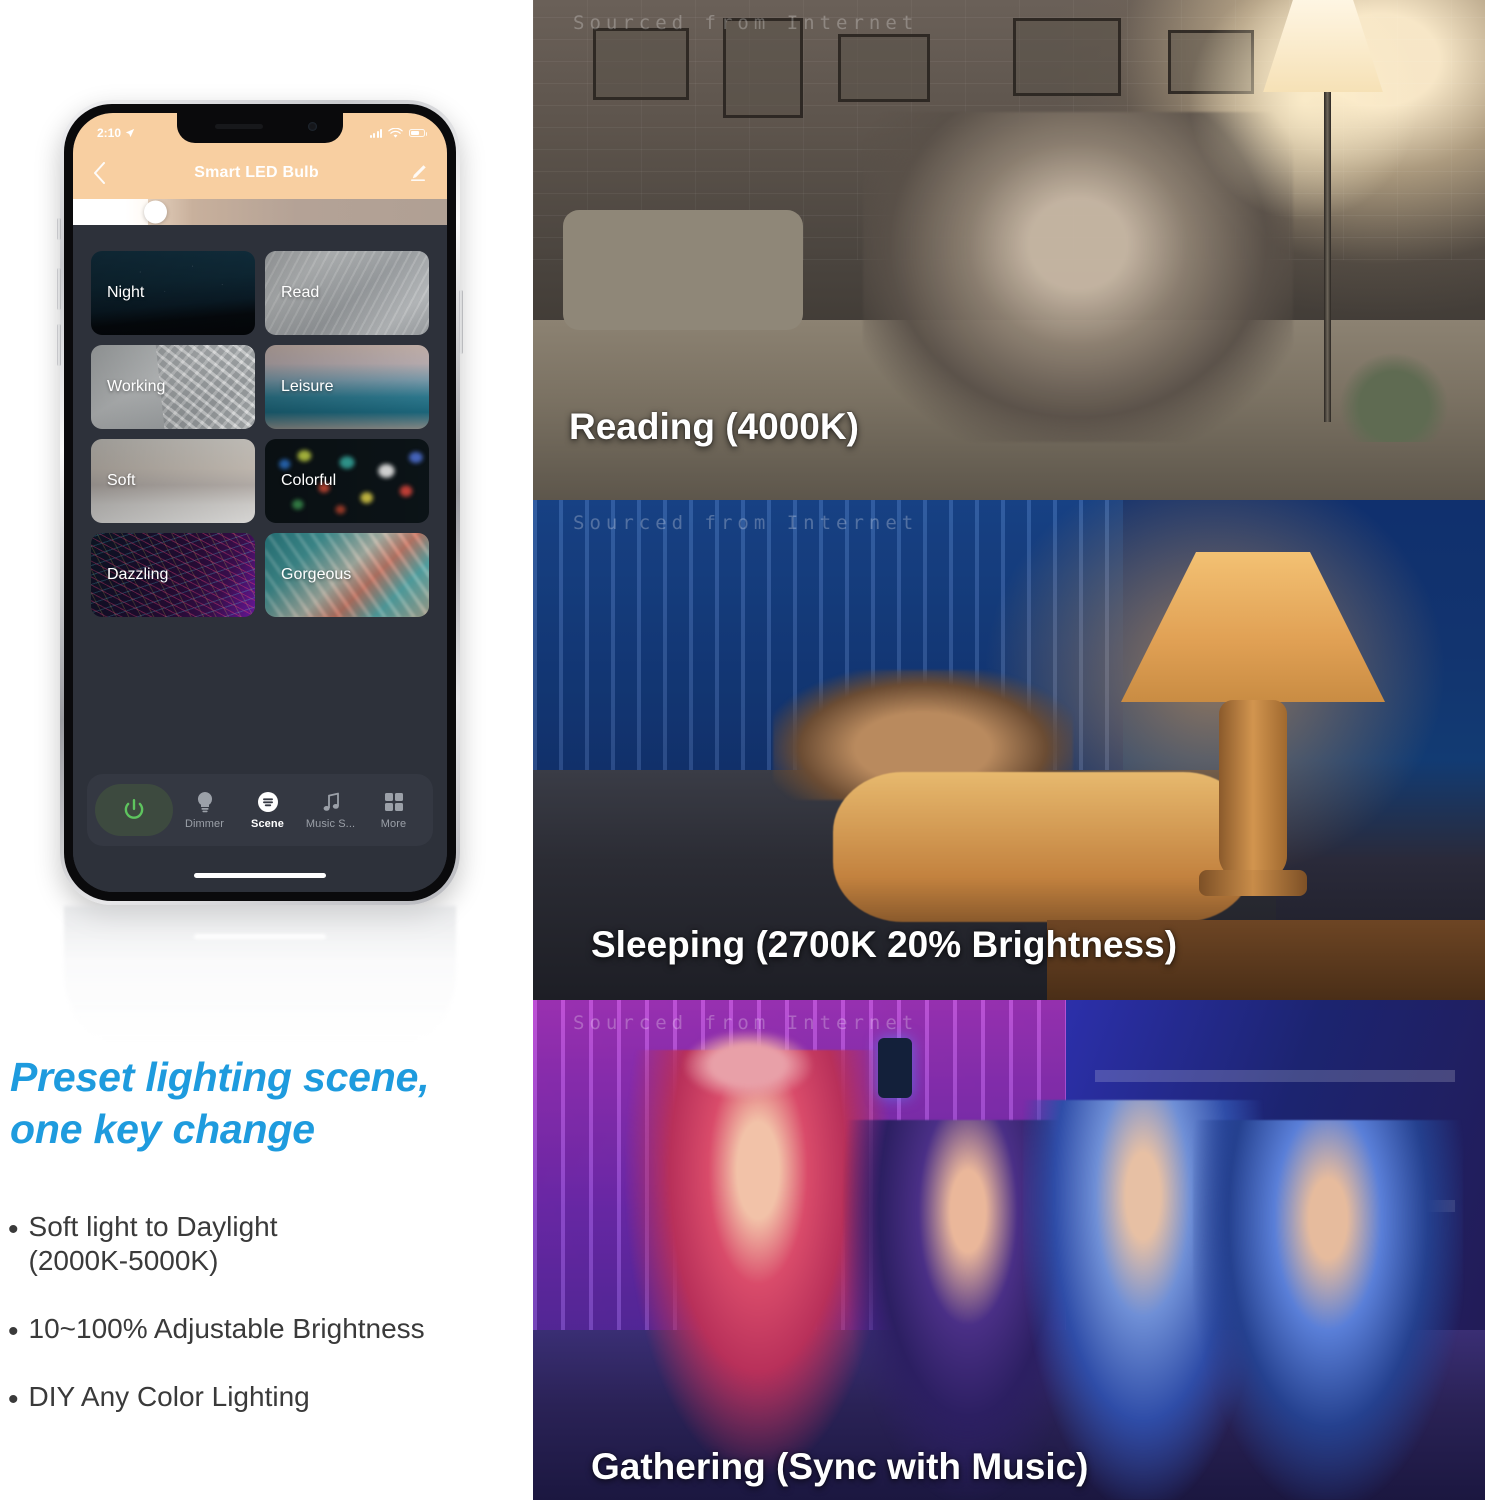  What do you see at coordinates (173, 575) in the screenshot?
I see `scene-tile-dazzling: Dazzling` at bounding box center [173, 575].